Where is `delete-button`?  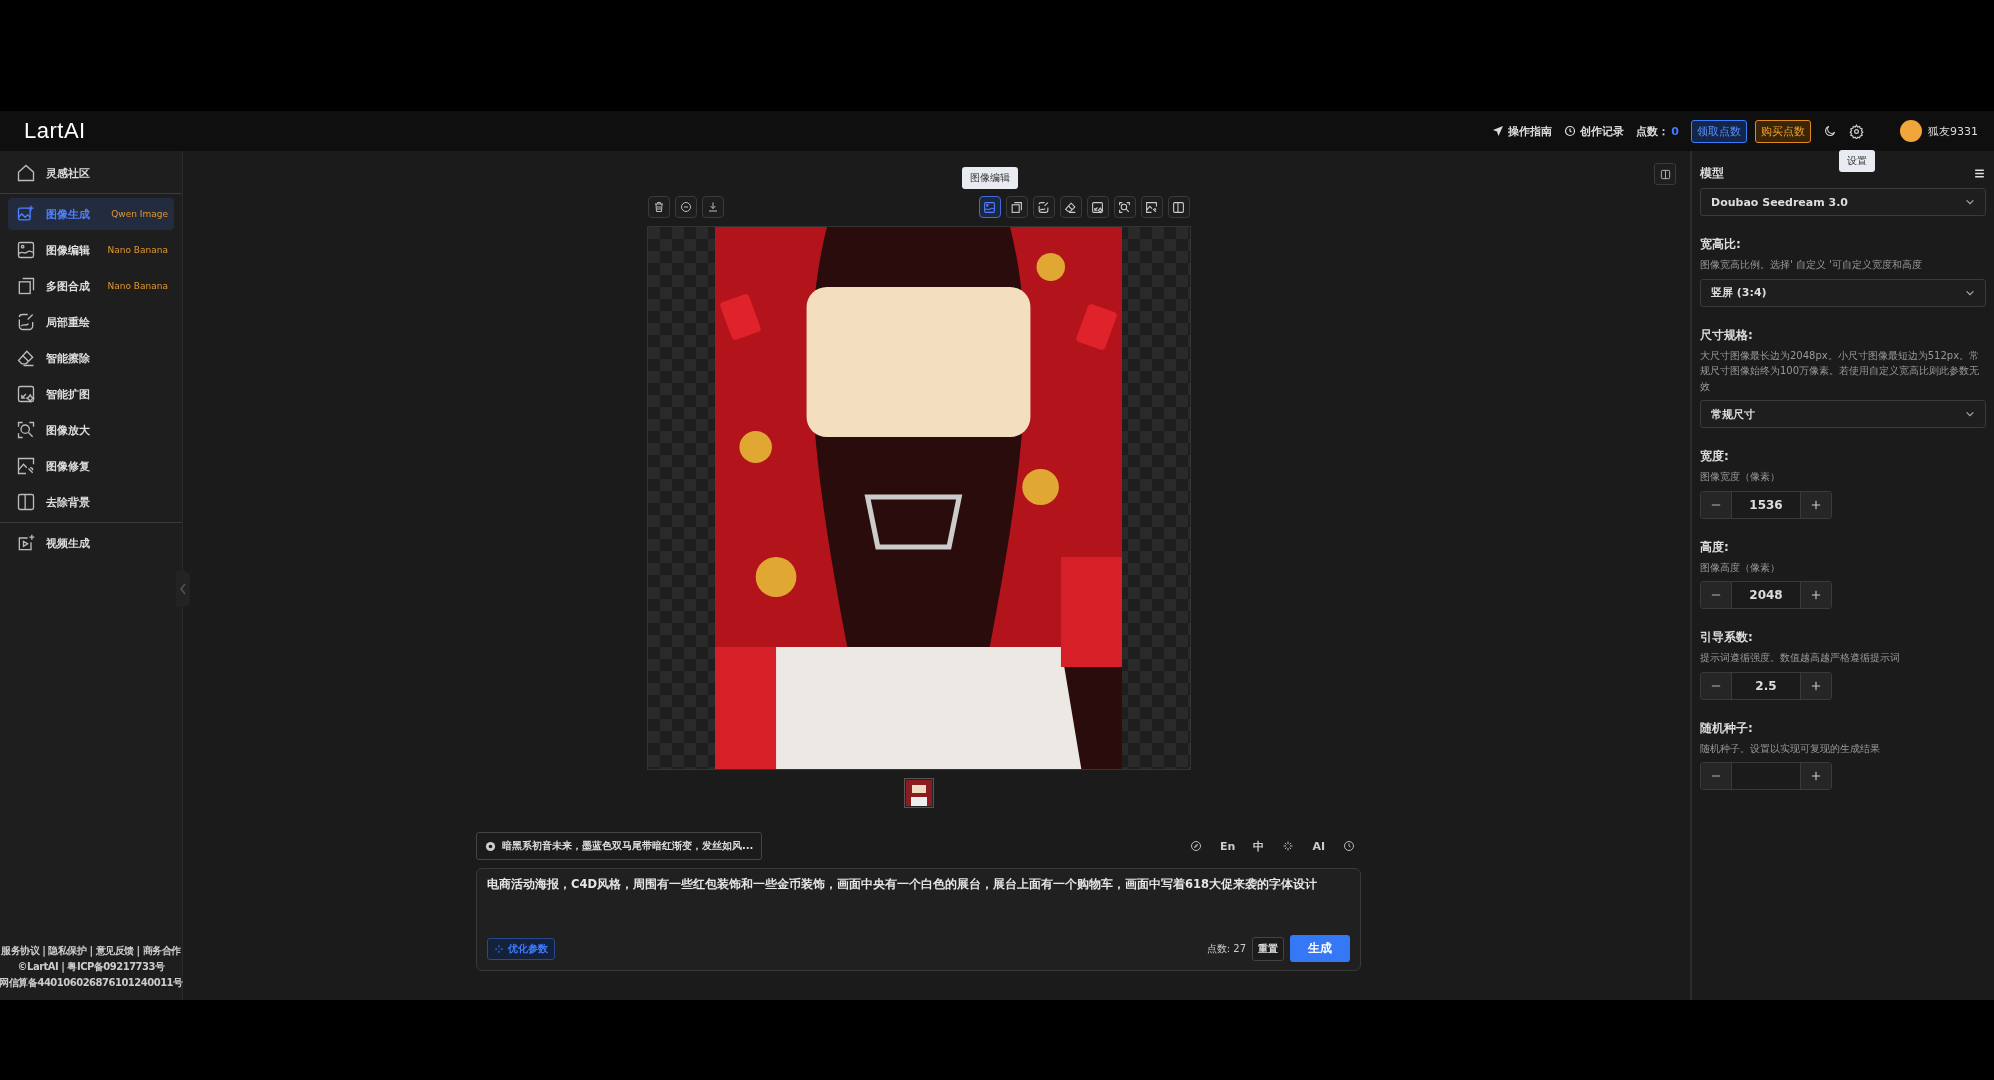
delete-button is located at coordinates (658, 207).